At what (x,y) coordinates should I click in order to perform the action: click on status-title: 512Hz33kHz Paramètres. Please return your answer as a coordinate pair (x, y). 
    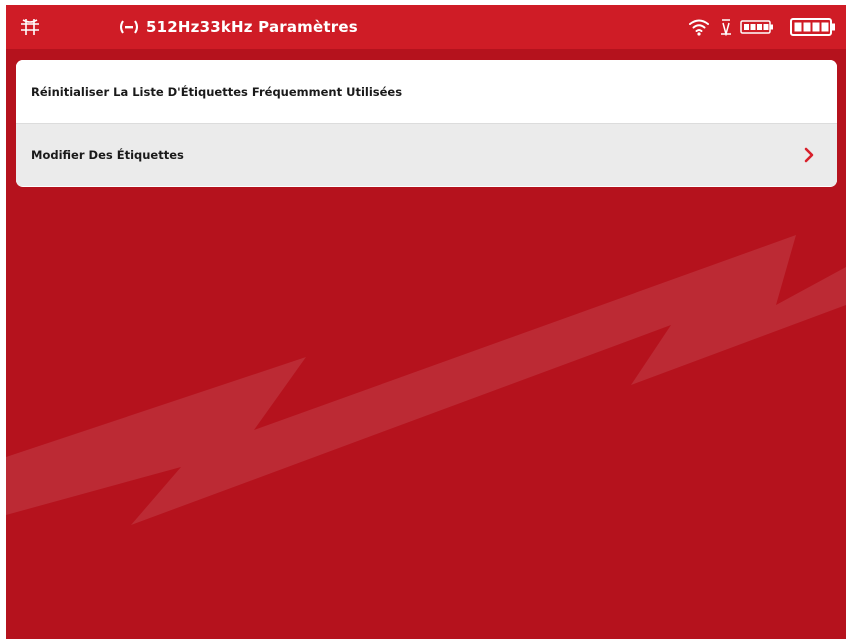
    Looking at the image, I should click on (252, 27).